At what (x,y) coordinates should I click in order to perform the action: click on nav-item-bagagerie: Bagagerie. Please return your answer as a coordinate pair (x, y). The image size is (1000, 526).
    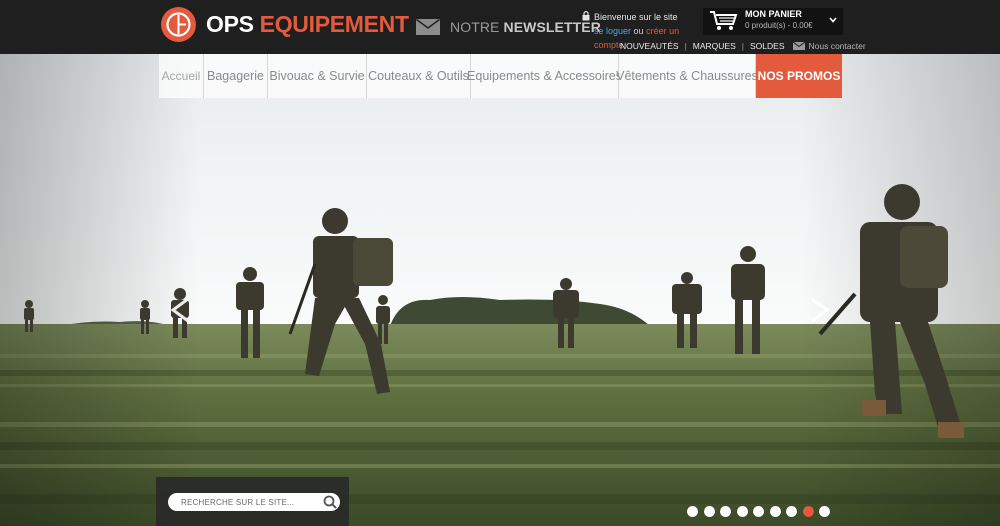
    Looking at the image, I should click on (236, 76).